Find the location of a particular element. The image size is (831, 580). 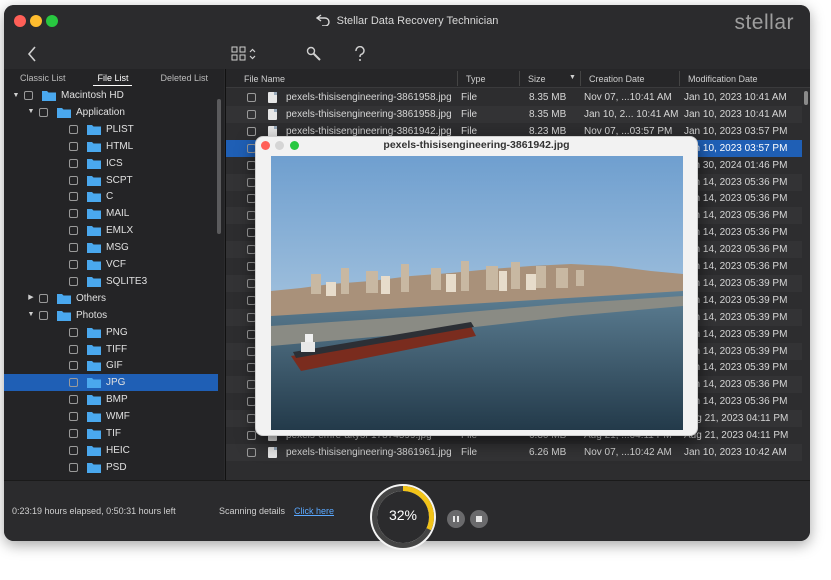

pause-scan-button is located at coordinates (456, 519).